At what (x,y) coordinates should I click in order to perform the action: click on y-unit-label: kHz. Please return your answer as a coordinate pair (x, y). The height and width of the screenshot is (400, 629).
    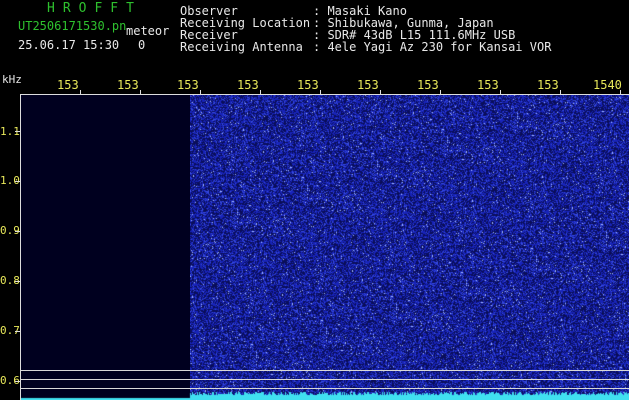
    Looking at the image, I should click on (12, 79).